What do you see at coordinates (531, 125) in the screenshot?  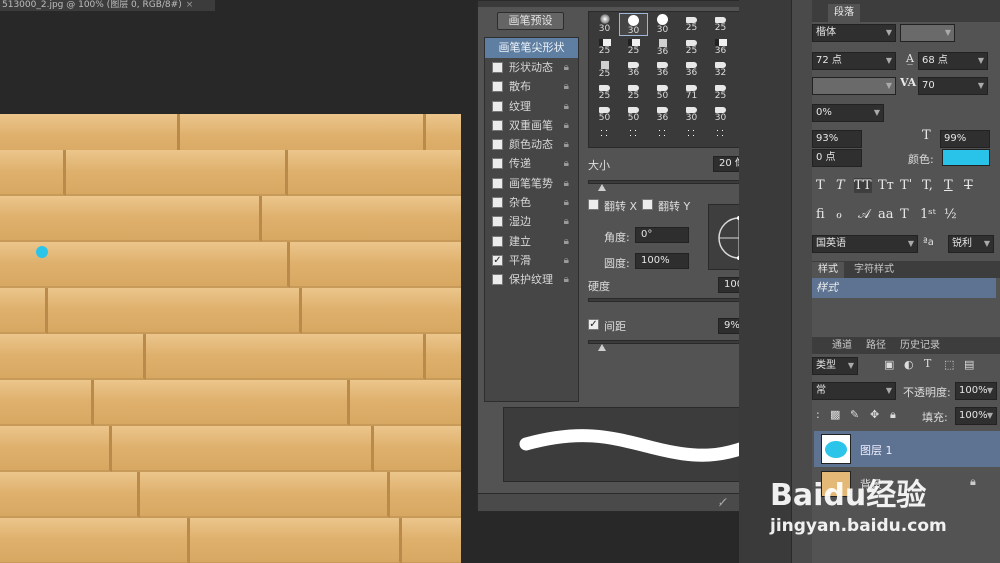 I see `brush-option-item: 双重画笔 🔒︎` at bounding box center [531, 125].